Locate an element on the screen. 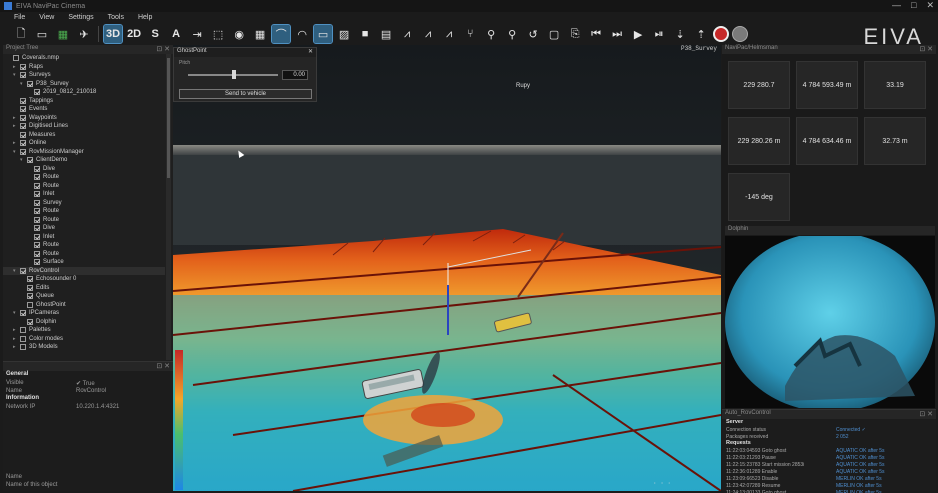 The image size is (938, 493). close-icon: ✕ is located at coordinates (310, 52).